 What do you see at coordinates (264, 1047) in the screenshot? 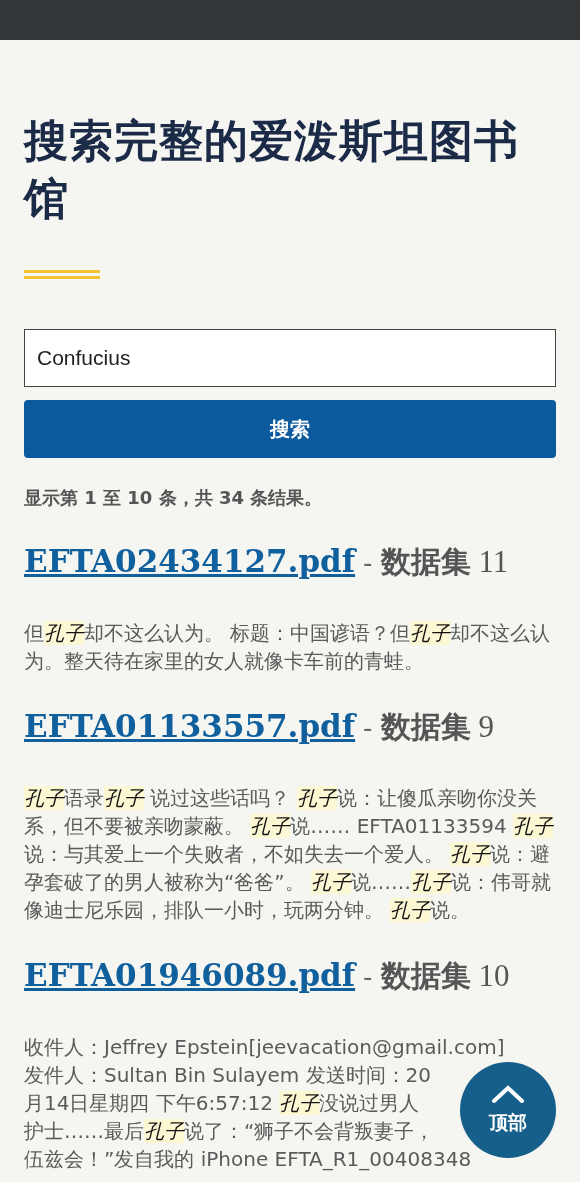
I see `snippet-text: 收件人：Jeffrey Epstein[jeevacation@gmail.com]` at bounding box center [264, 1047].